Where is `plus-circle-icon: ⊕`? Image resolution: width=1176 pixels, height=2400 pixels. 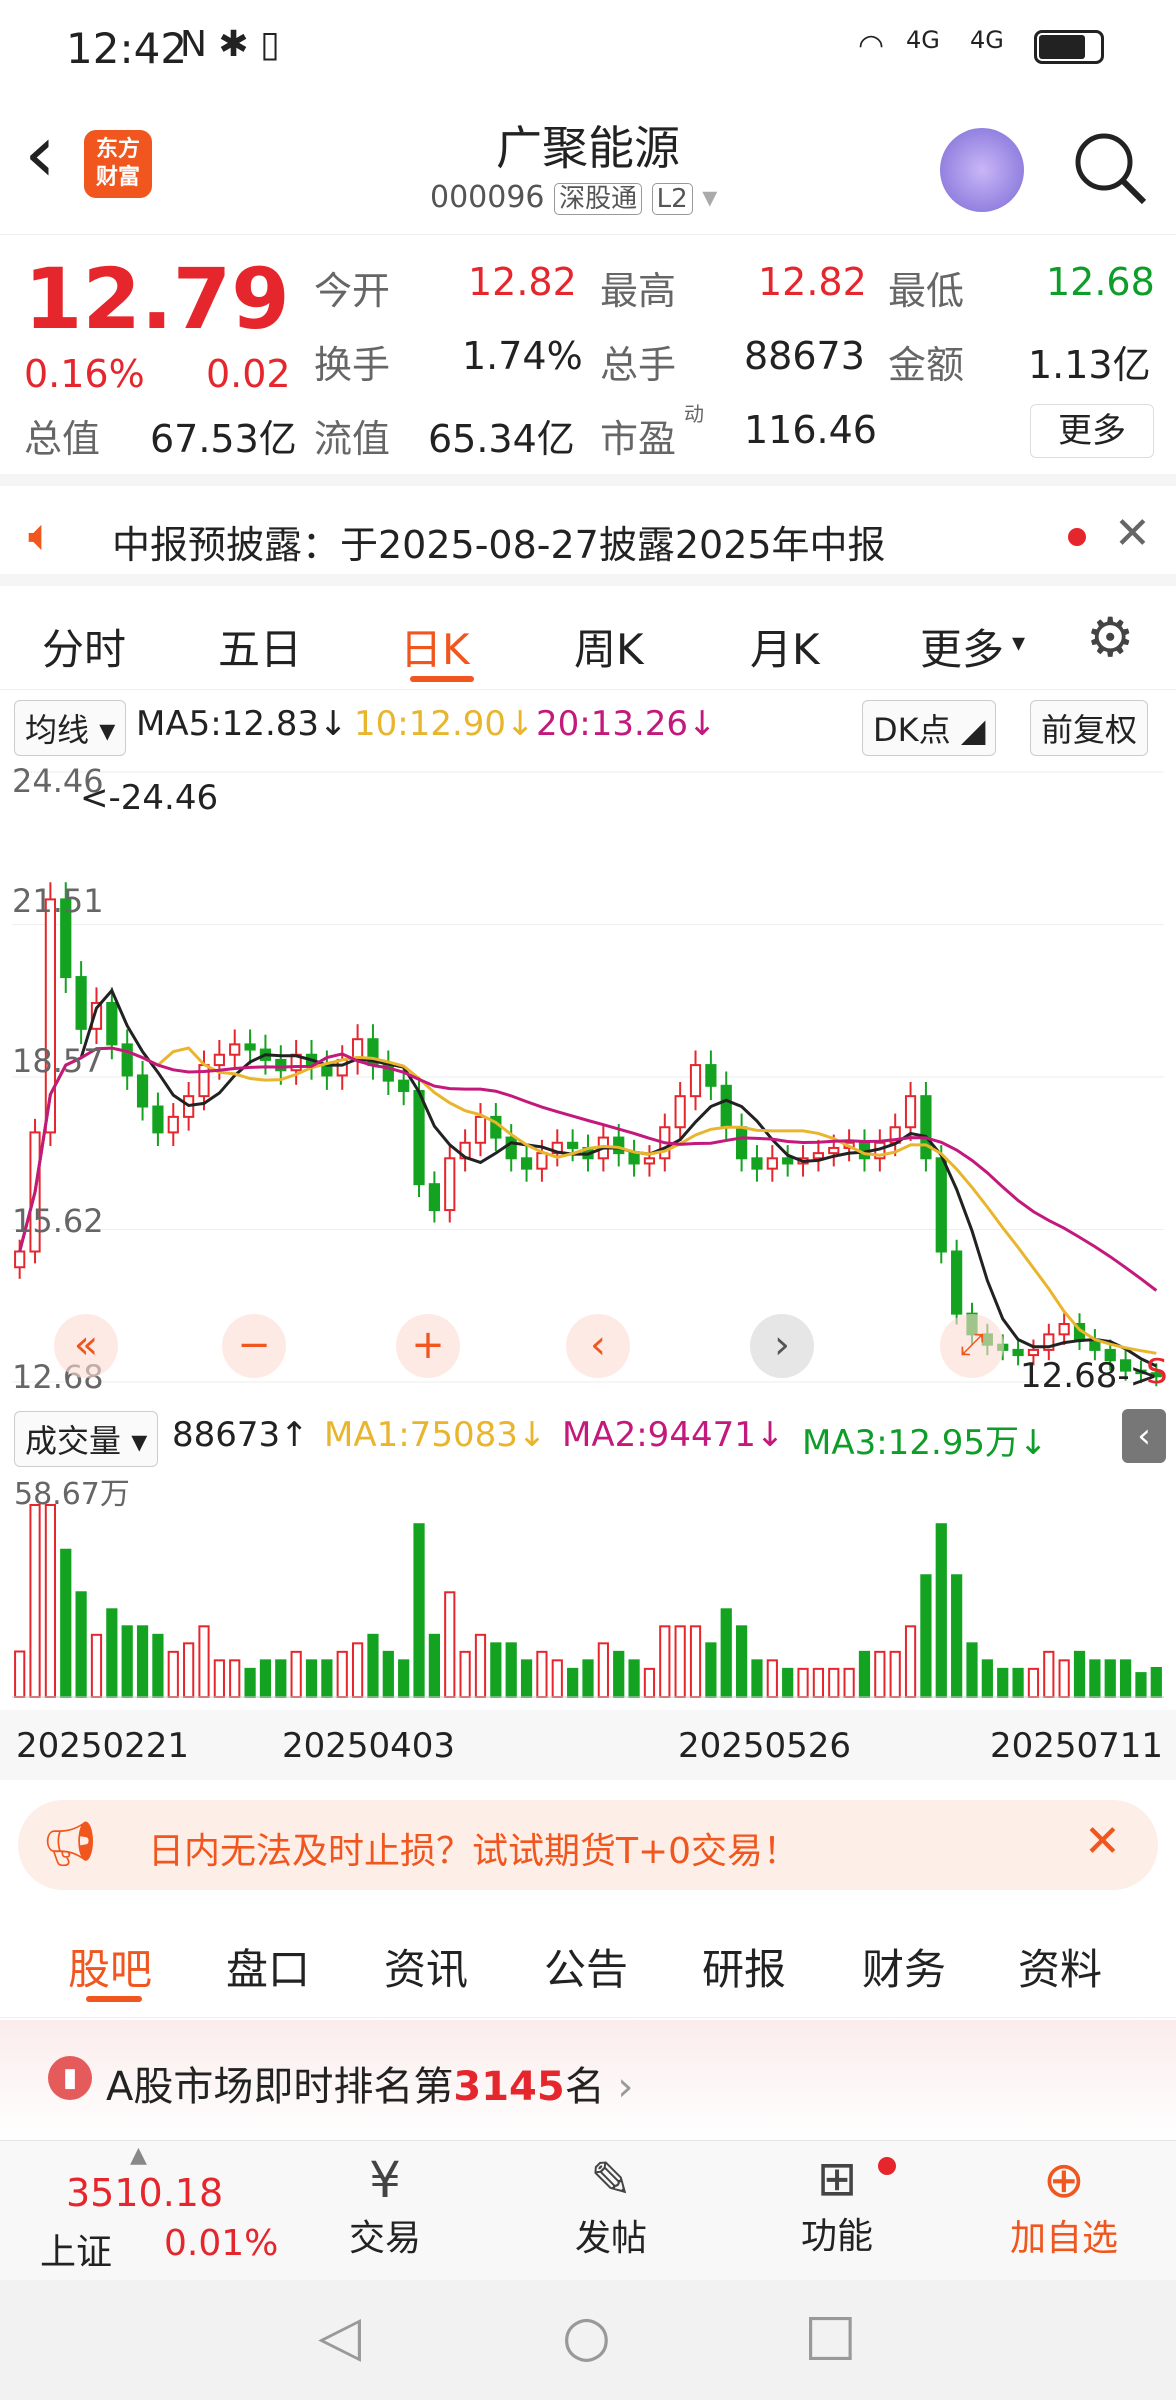
plus-circle-icon: ⊕ is located at coordinates (1064, 2180).